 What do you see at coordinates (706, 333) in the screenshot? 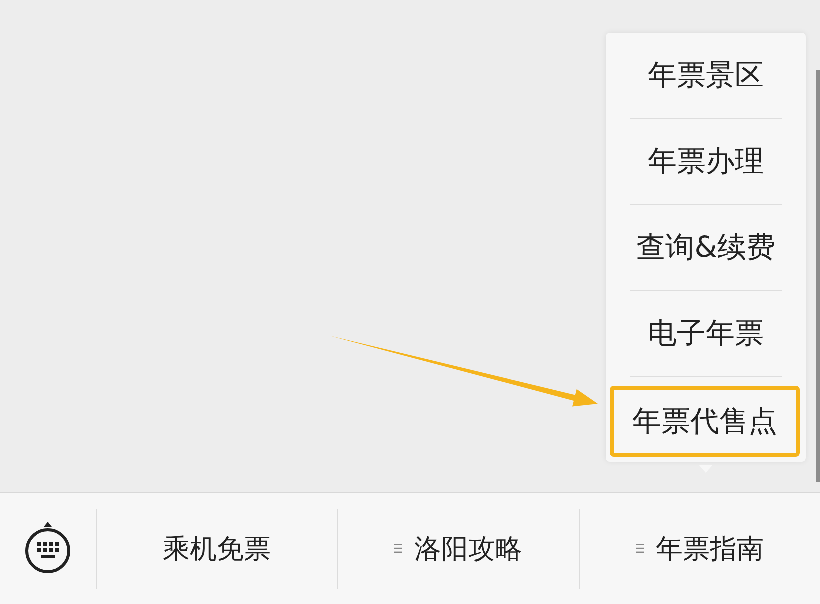
I see `menu-item: 电子年票` at bounding box center [706, 333].